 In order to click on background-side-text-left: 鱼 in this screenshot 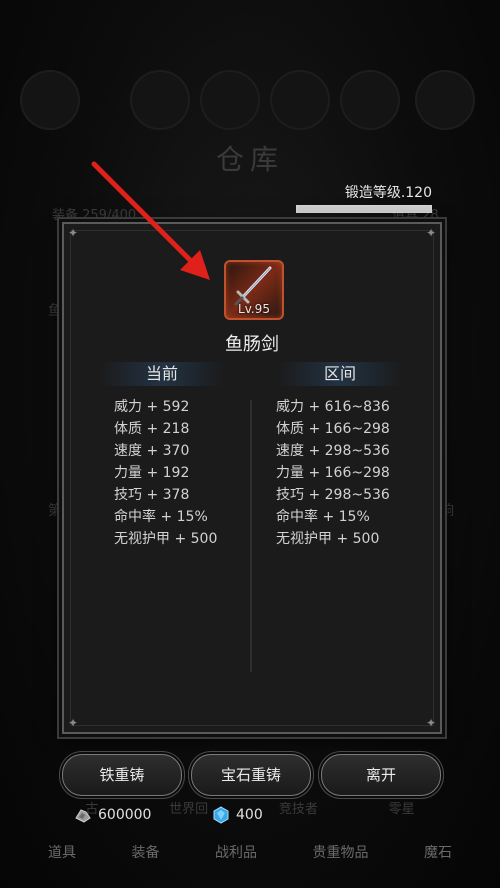, I will do `click(55, 311)`.